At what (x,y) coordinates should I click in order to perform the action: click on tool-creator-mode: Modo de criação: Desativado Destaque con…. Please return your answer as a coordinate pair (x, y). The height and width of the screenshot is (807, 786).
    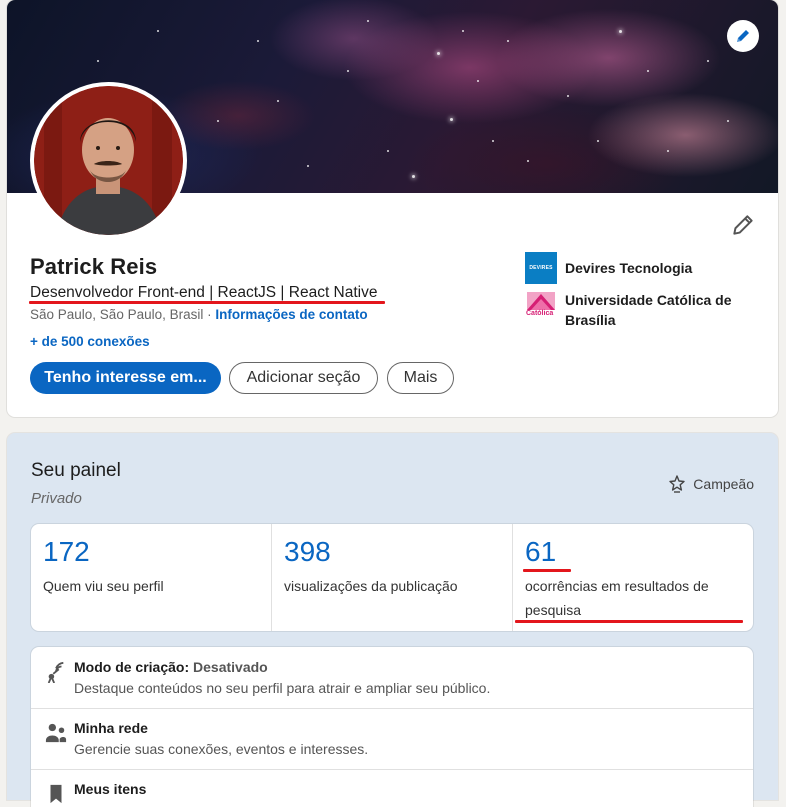
    Looking at the image, I should click on (392, 678).